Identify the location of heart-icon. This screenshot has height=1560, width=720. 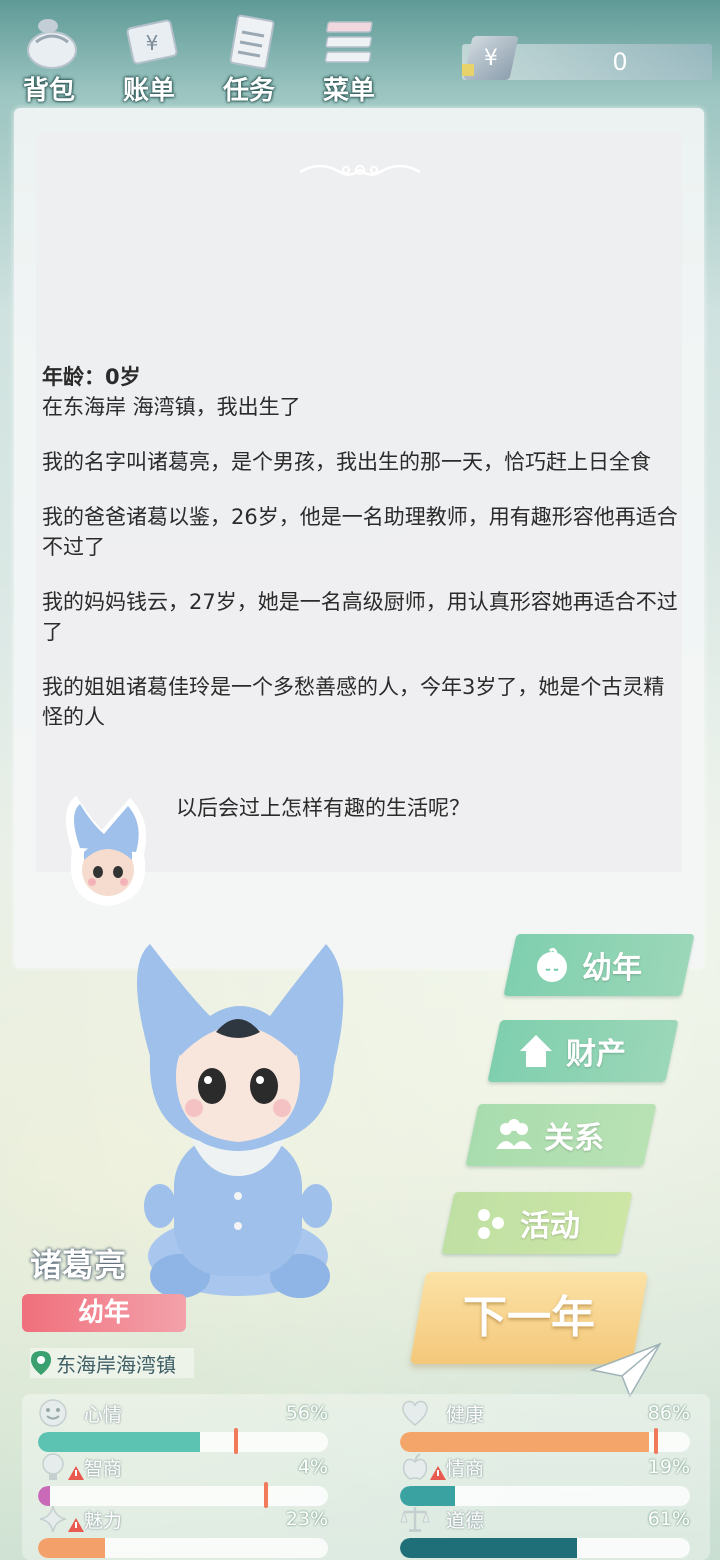
(415, 1413).